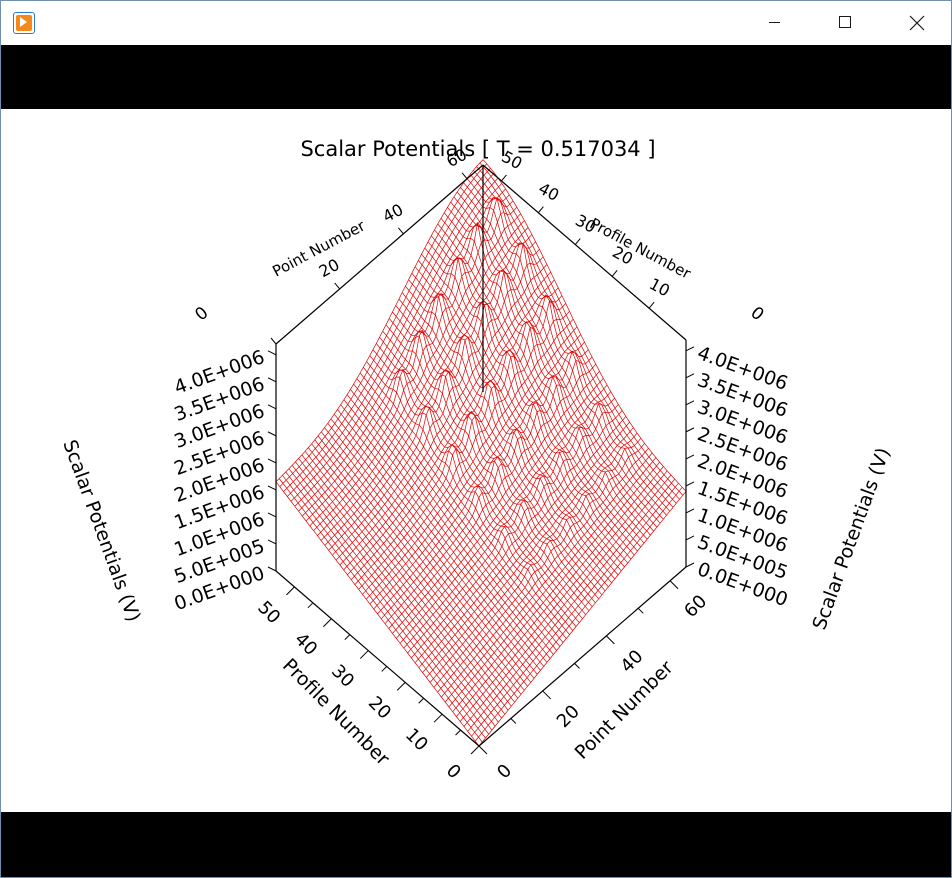 Image resolution: width=952 pixels, height=878 pixels. I want to click on top-black-bar, so click(476, 77).